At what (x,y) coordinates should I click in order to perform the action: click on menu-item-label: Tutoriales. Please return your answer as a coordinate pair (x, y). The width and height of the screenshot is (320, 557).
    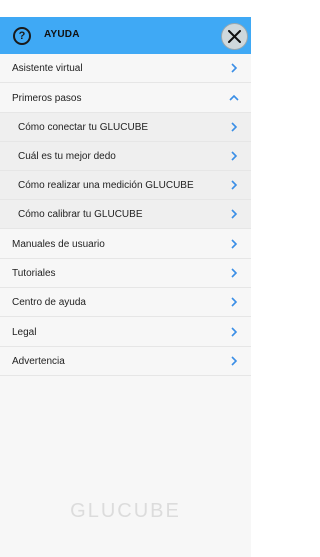
    Looking at the image, I should click on (34, 273).